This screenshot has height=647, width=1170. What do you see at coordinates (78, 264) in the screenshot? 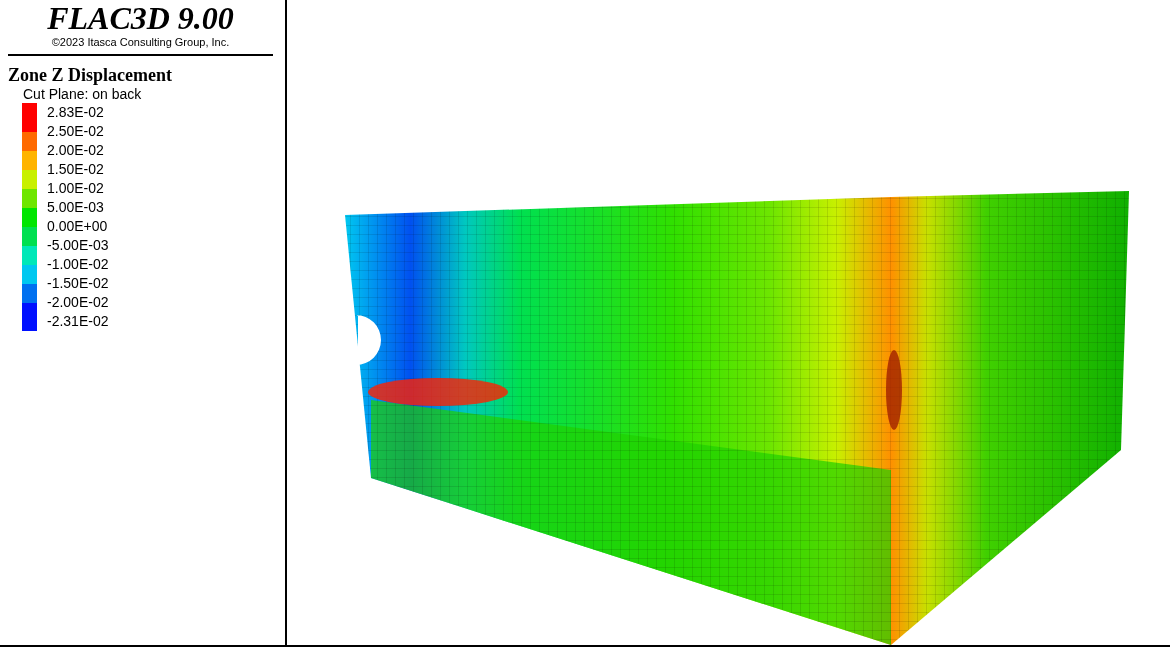
I see `legend-value: -1.00E-02` at bounding box center [78, 264].